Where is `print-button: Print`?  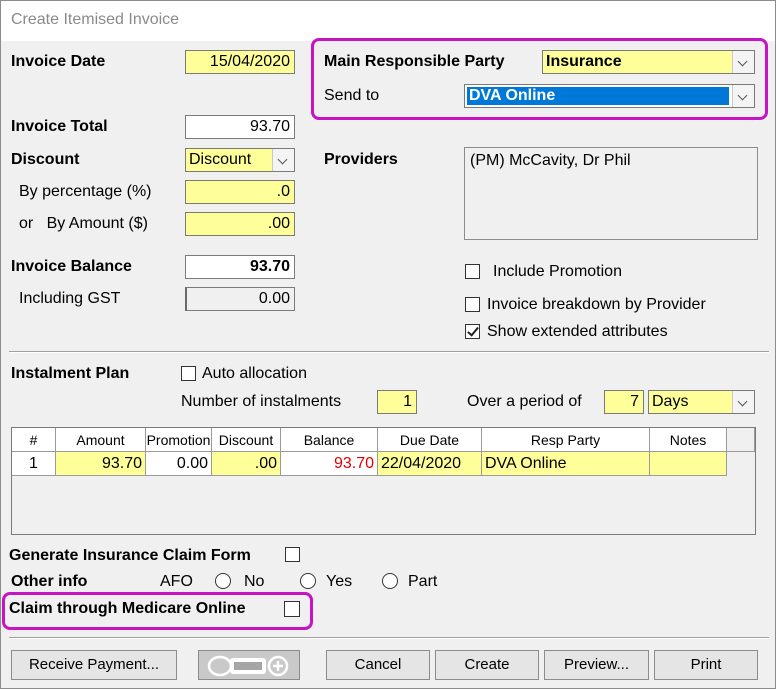 print-button: Print is located at coordinates (706, 665).